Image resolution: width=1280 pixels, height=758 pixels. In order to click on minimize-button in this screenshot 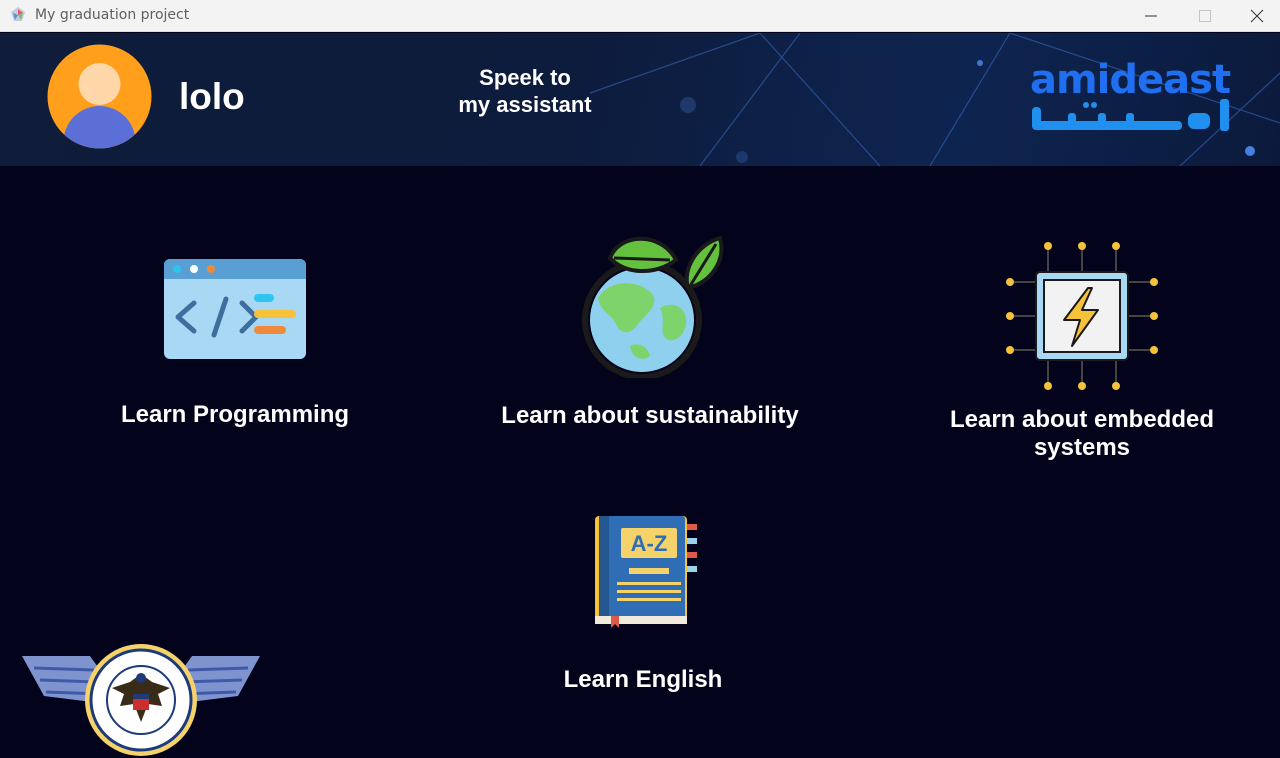, I will do `click(1151, 15)`.